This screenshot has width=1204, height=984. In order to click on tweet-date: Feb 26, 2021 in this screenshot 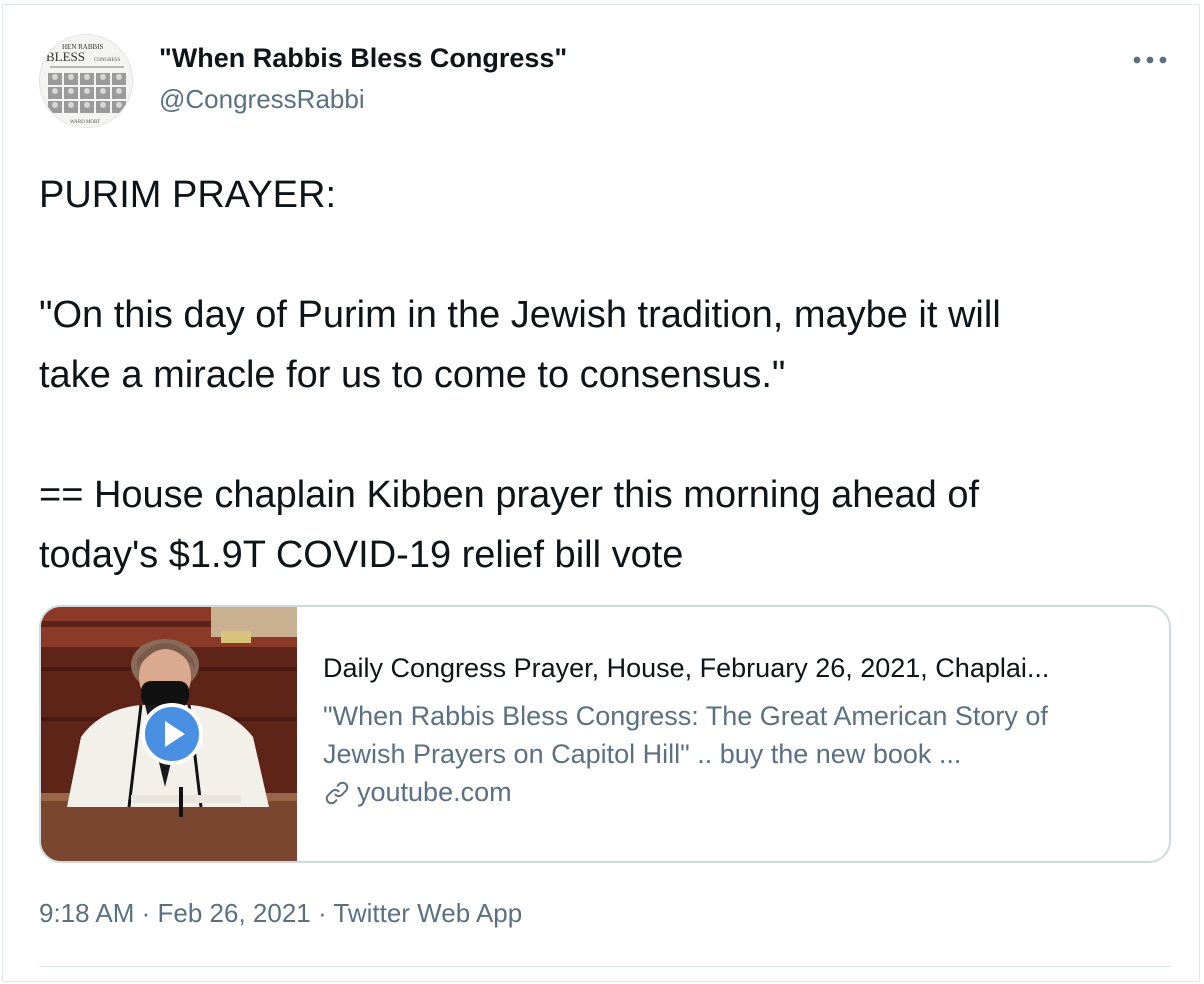, I will do `click(234, 913)`.